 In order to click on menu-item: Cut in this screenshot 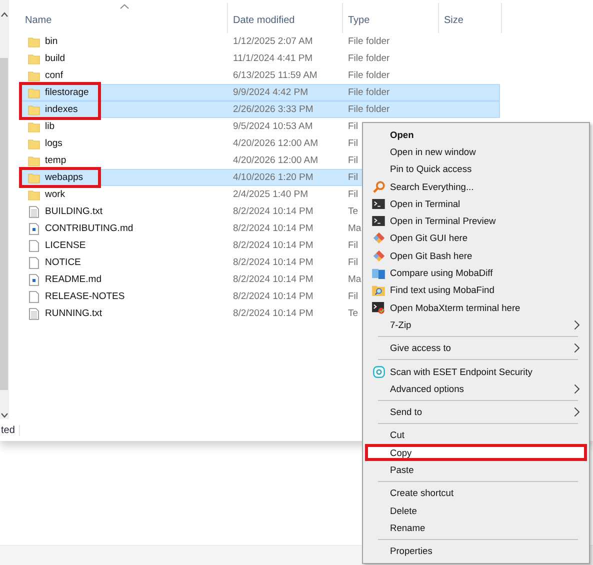, I will do `click(476, 435)`.